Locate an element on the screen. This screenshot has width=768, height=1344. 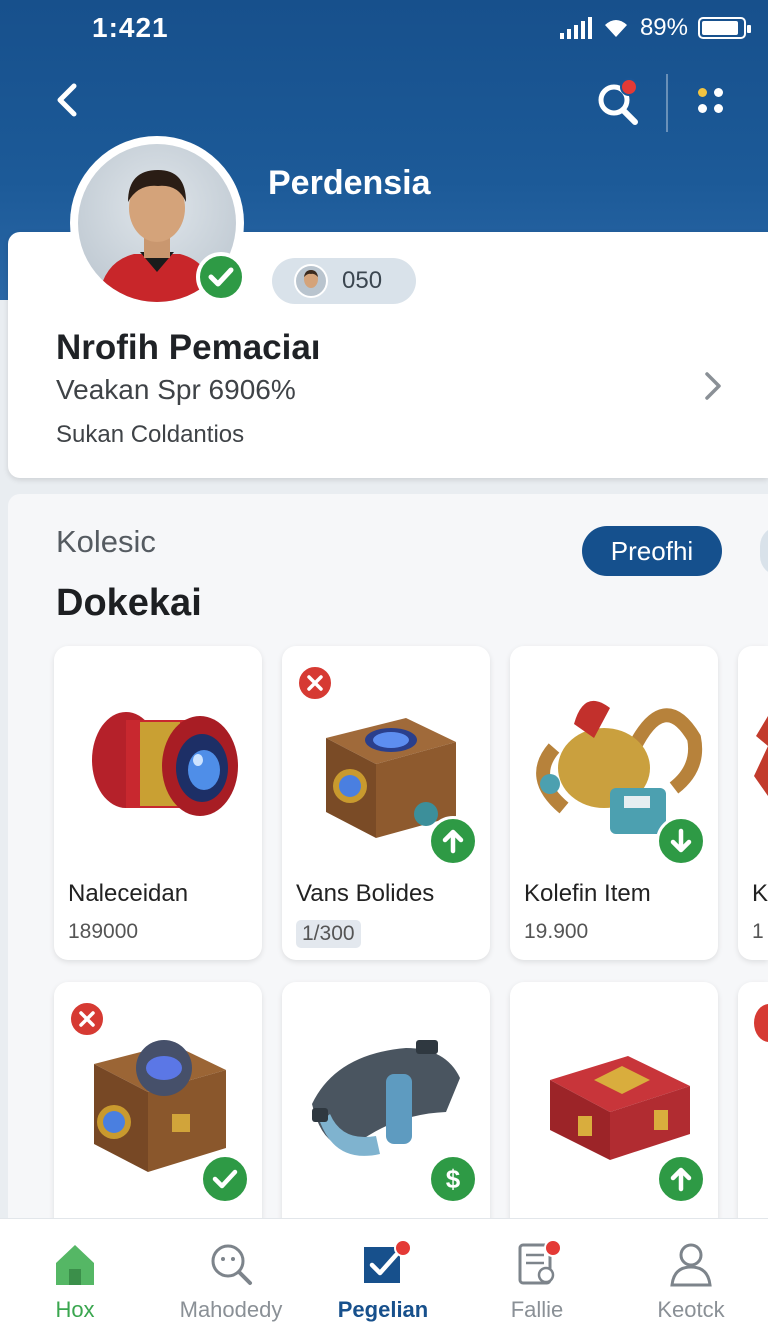
battery-percent: 89% is located at coordinates (663, 27).